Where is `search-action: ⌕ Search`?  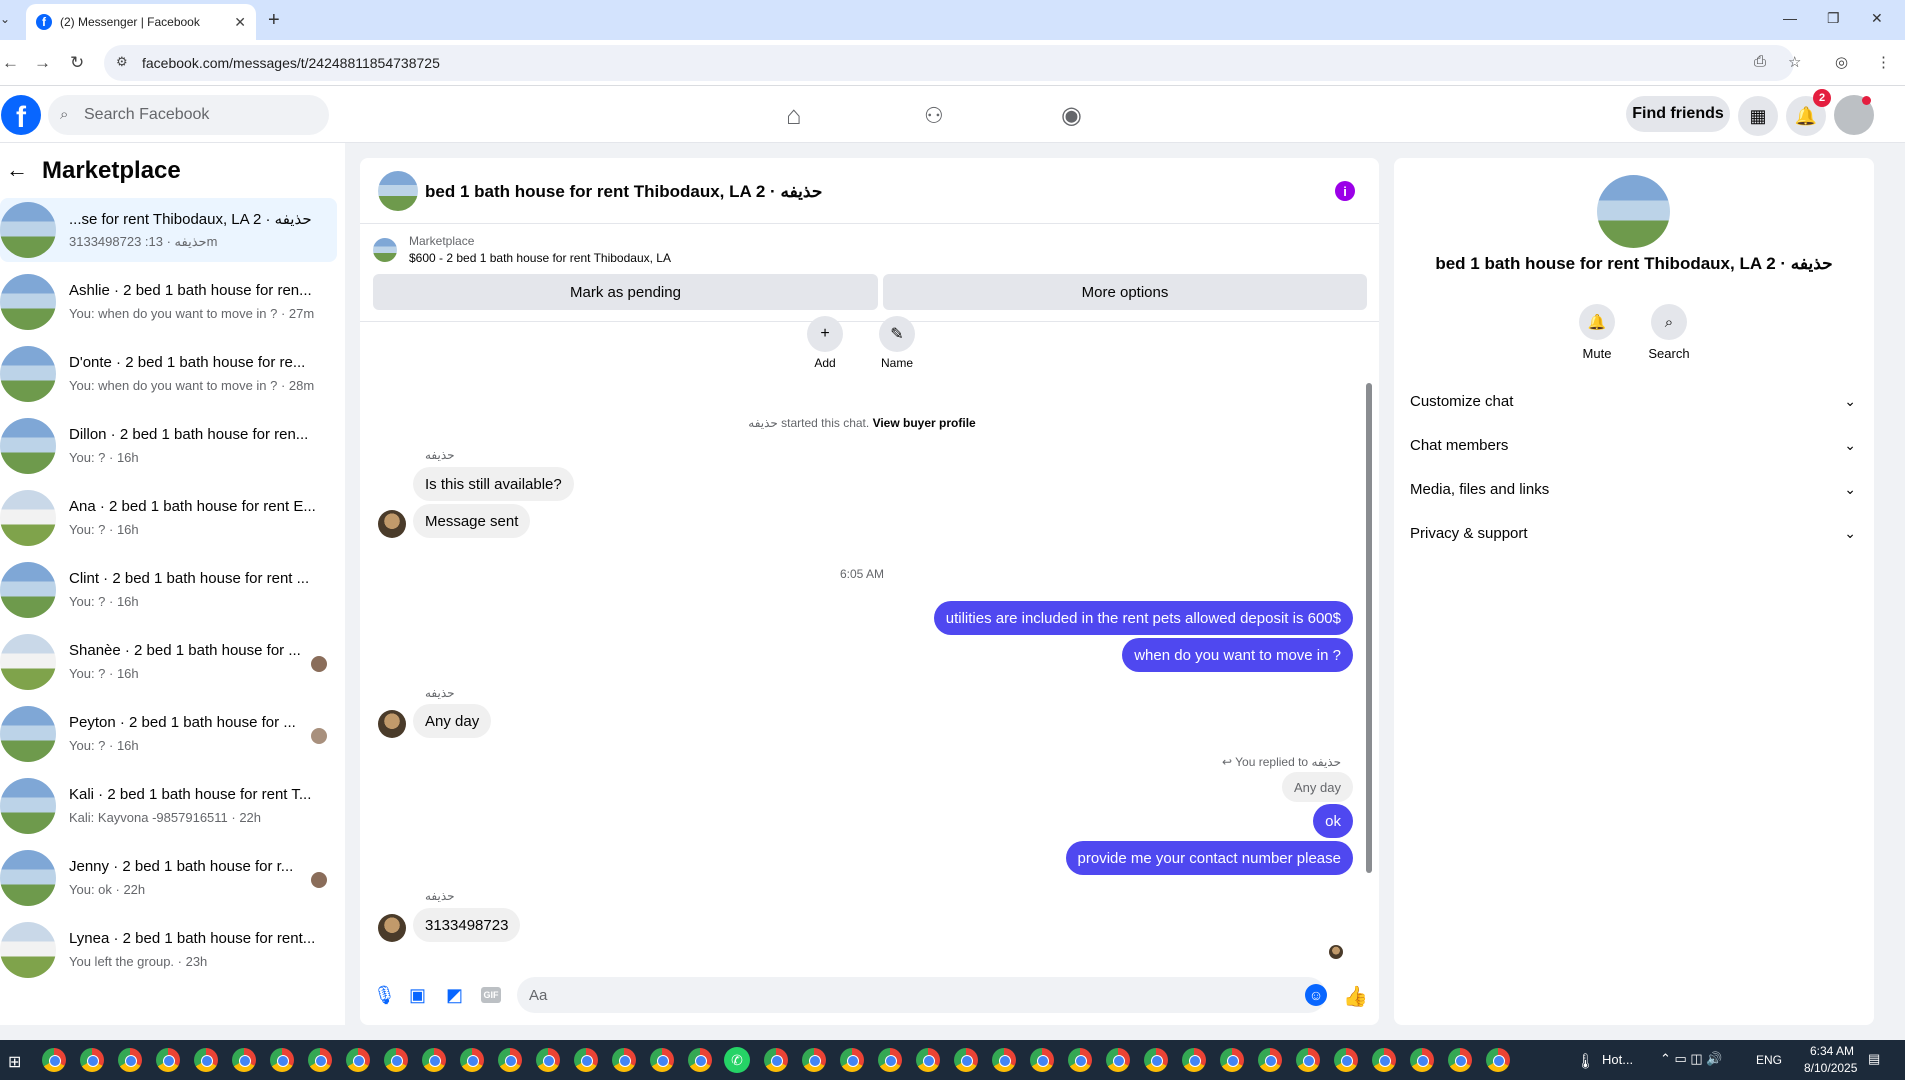 search-action: ⌕ Search is located at coordinates (1669, 332).